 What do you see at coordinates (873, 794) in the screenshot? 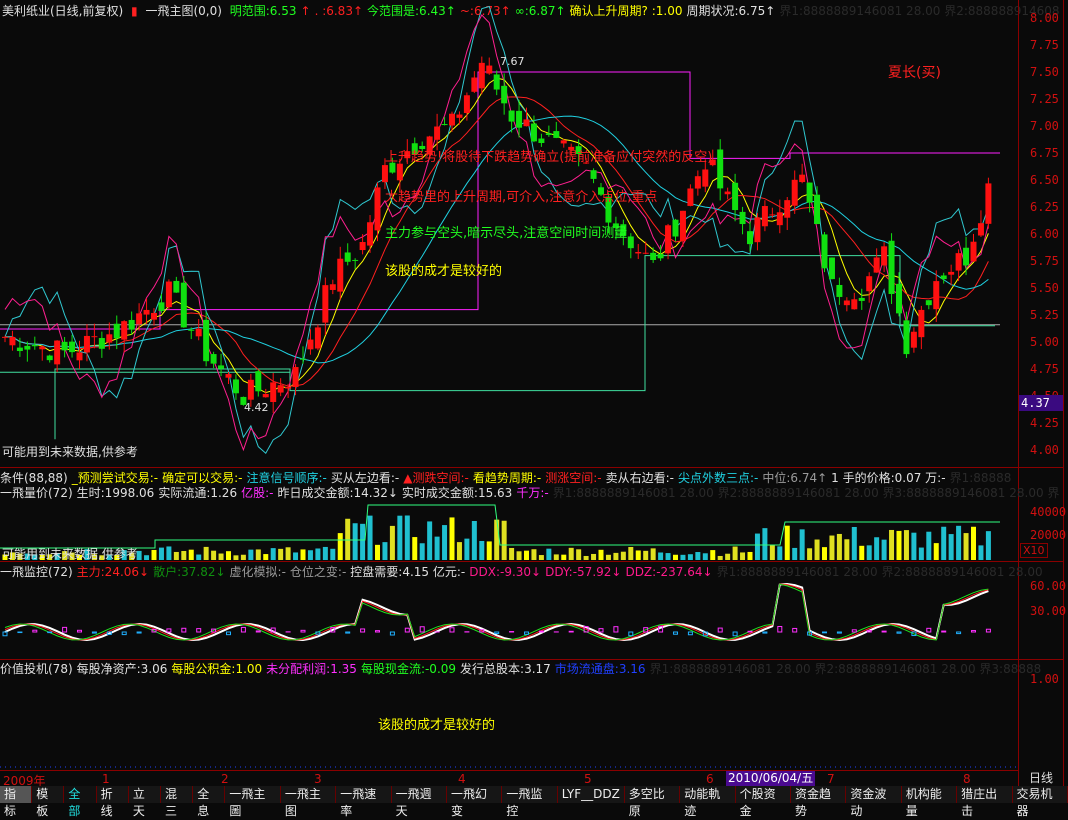
I see `tab-item: 资金波动` at bounding box center [873, 794].